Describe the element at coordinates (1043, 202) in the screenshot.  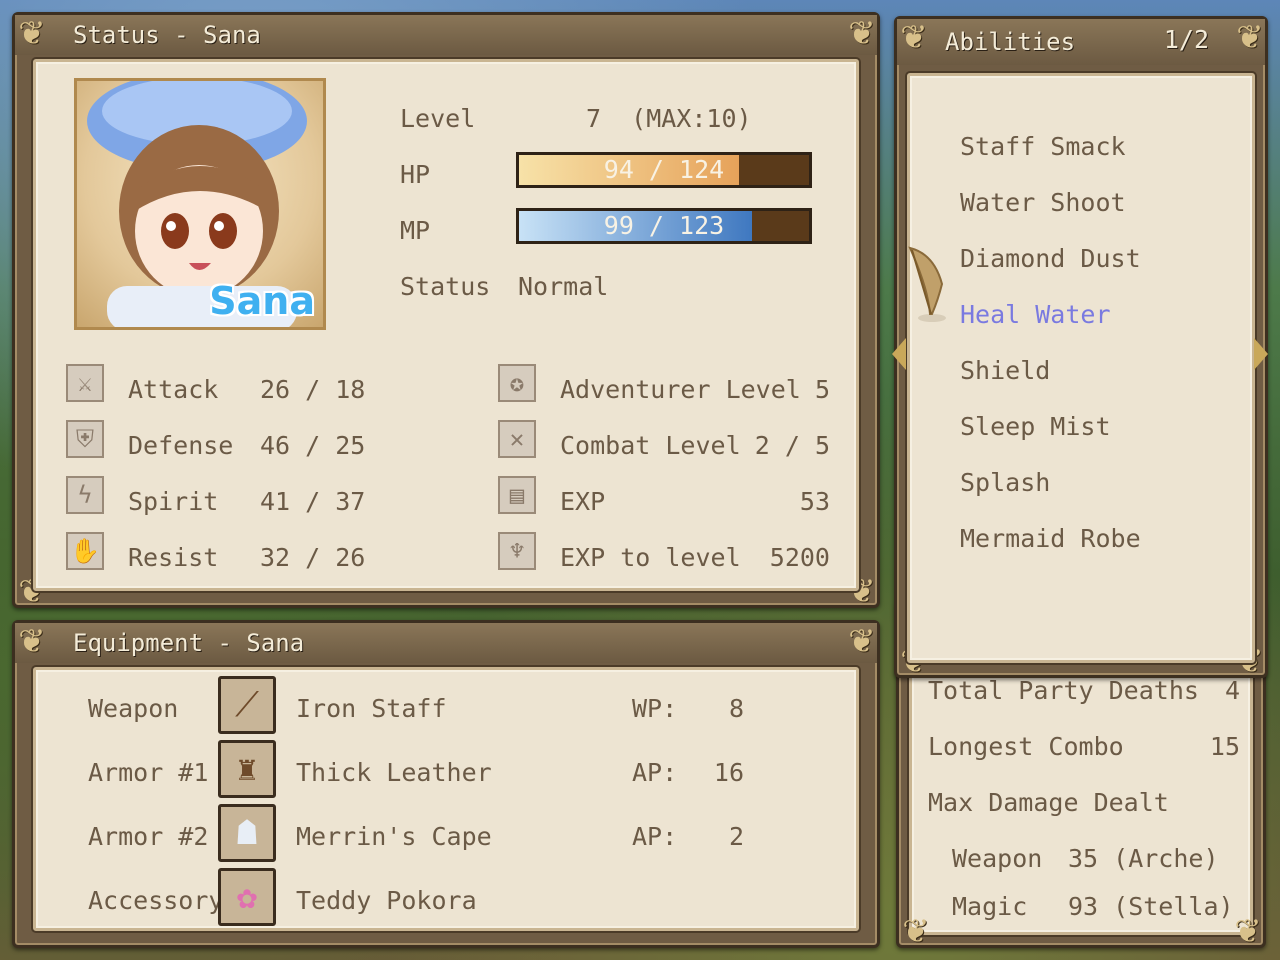
I see `ability-item: Water Shoot` at that location.